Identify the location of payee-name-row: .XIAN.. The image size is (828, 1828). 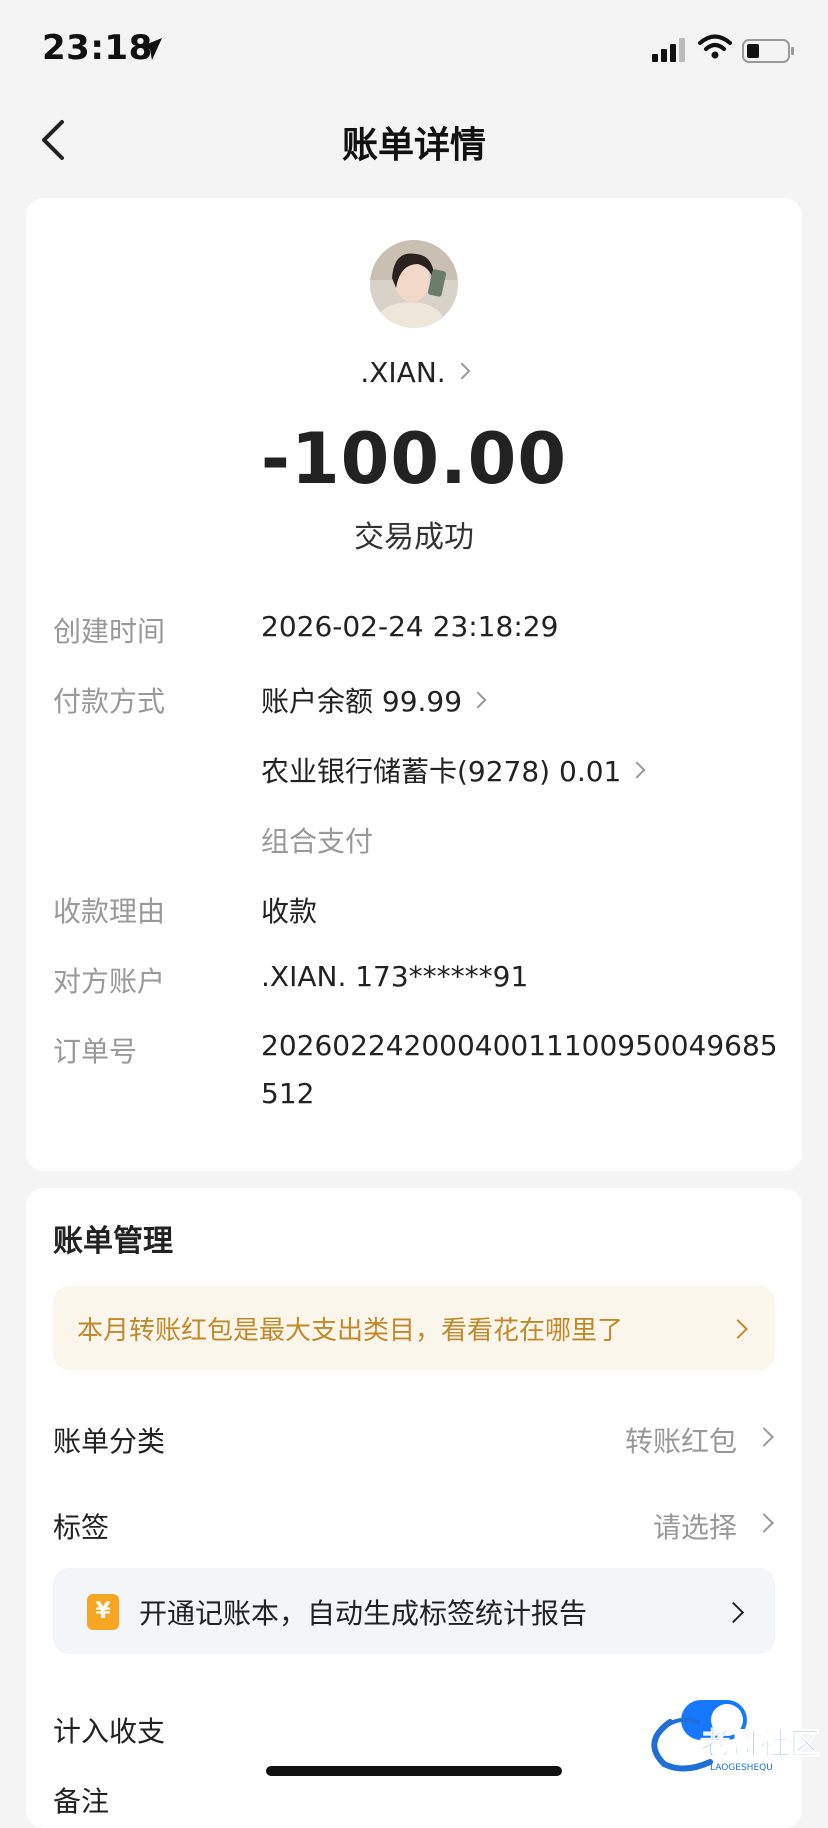
(414, 372).